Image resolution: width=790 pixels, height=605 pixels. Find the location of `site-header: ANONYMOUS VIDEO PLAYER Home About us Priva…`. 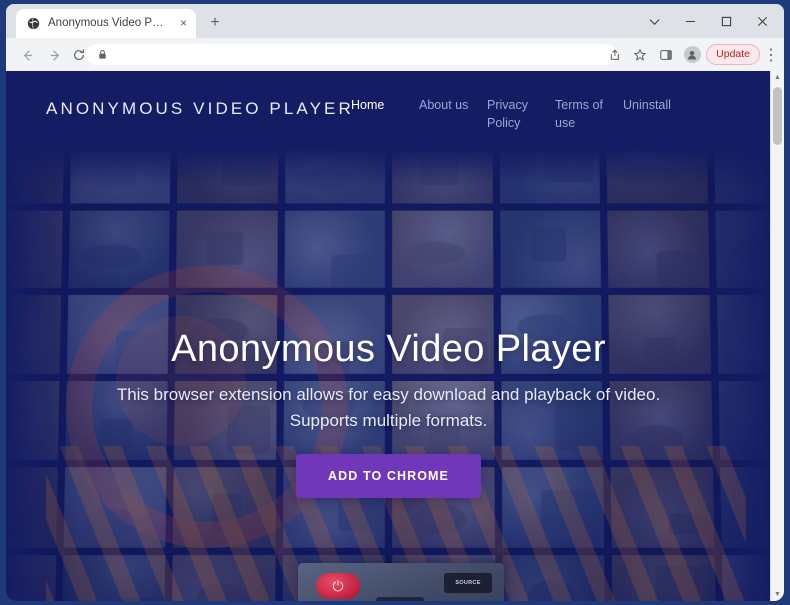

site-header: ANONYMOUS VIDEO PLAYER Home About us Priva… is located at coordinates (388, 110).